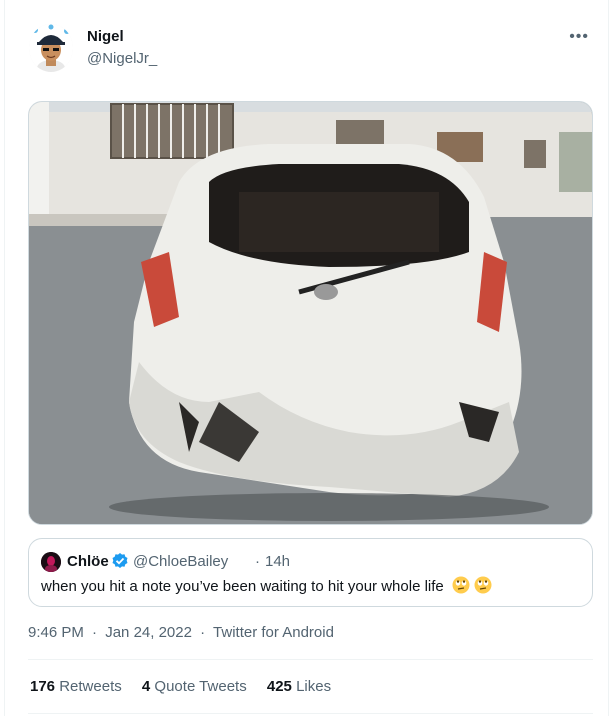  Describe the element at coordinates (88, 561) in the screenshot. I see `quoted-user-name: Chlöe` at that location.